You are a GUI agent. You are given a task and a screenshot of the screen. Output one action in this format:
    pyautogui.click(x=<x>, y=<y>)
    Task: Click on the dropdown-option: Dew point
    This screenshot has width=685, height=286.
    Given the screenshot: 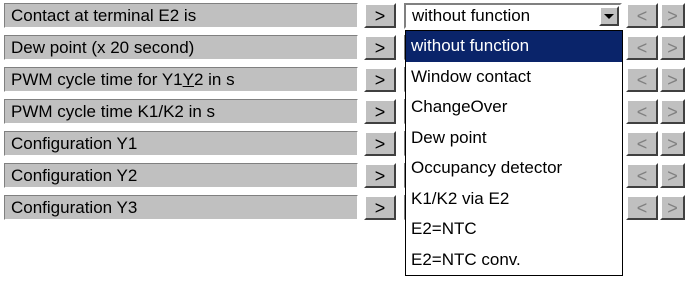 What is the action you would take?
    pyautogui.click(x=514, y=138)
    